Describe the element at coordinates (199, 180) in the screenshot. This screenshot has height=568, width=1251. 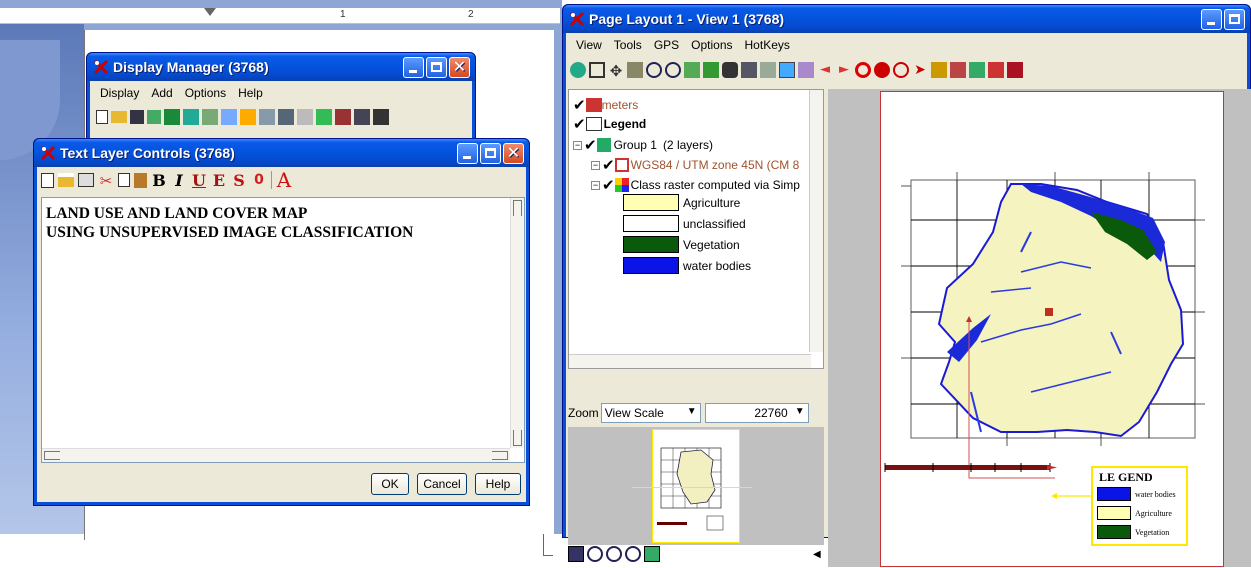
I see `underline-button: U` at that location.